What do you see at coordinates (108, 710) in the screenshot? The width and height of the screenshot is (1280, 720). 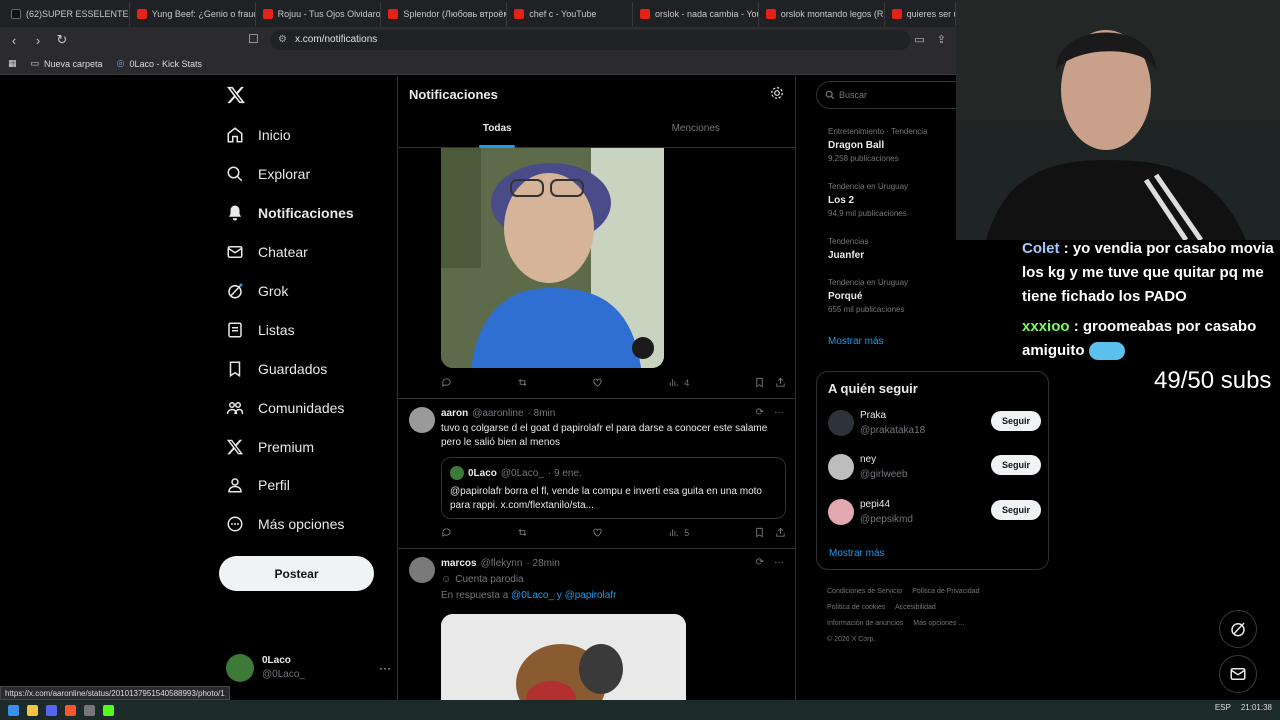 I see `kick-icon` at bounding box center [108, 710].